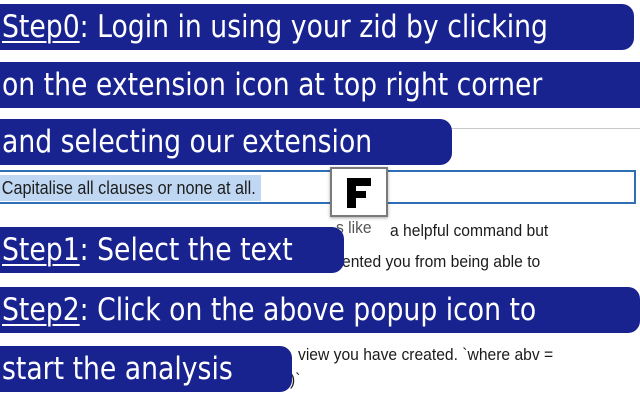 This screenshot has width=640, height=400. What do you see at coordinates (117, 369) in the screenshot?
I see `step2-text-line2: start the analysis` at bounding box center [117, 369].